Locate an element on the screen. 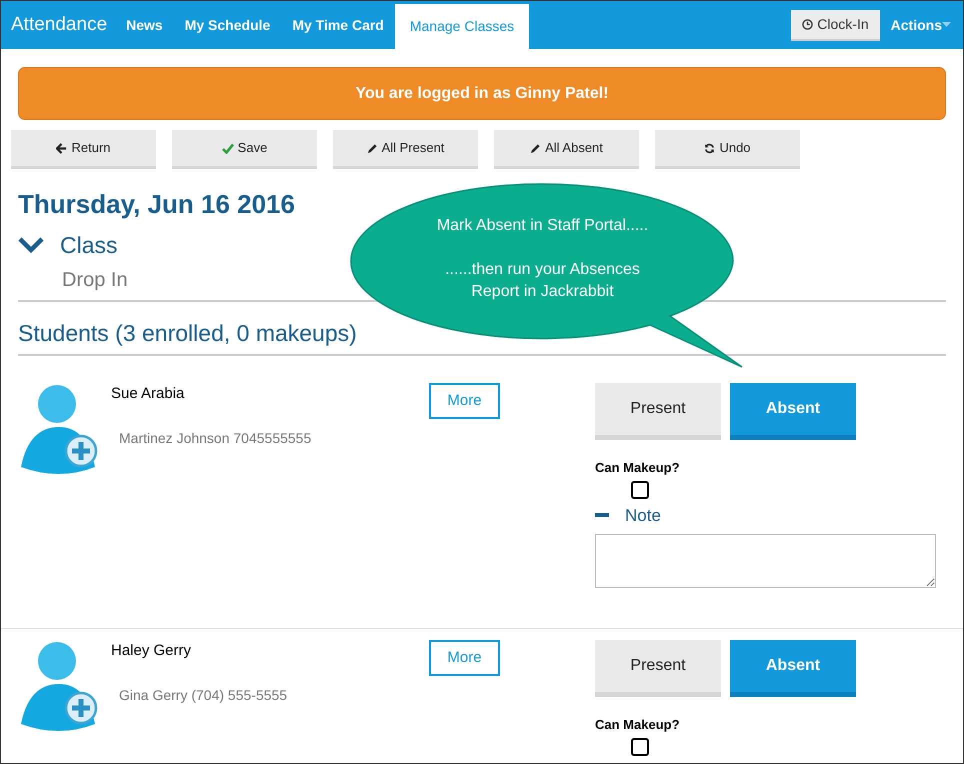 The width and height of the screenshot is (964, 764). class-title: Class is located at coordinates (89, 245).